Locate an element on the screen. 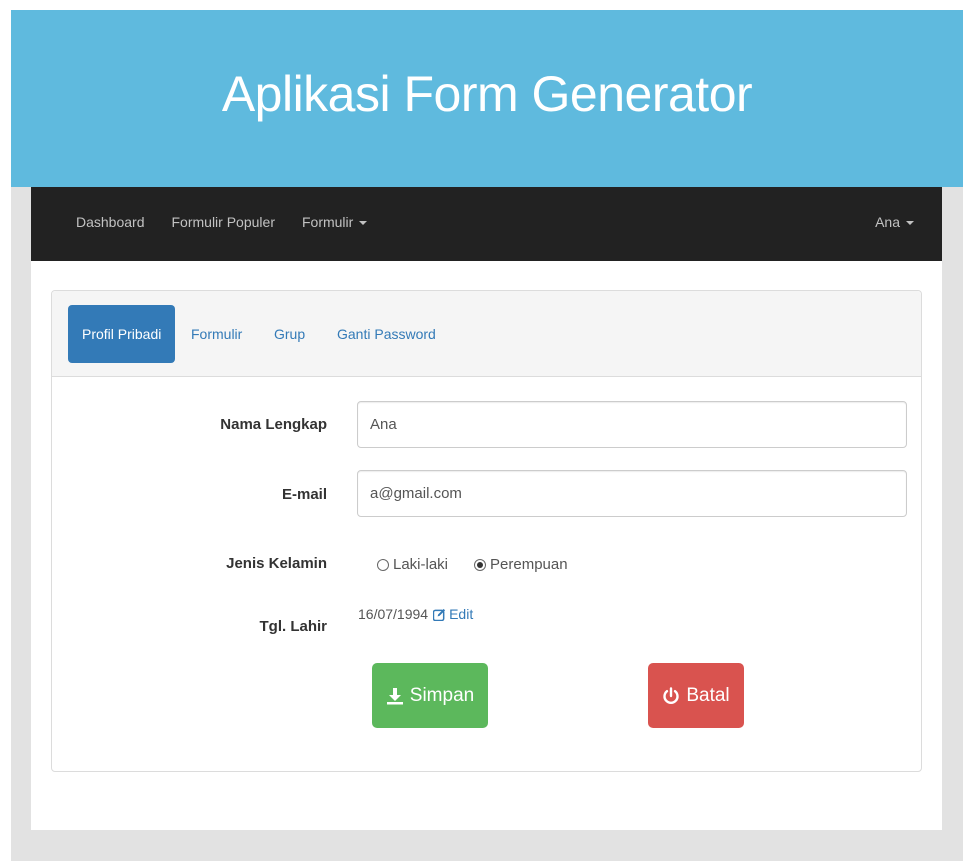 This screenshot has height=861, width=963. nav-formulir-dropdown: Formulir is located at coordinates (334, 222).